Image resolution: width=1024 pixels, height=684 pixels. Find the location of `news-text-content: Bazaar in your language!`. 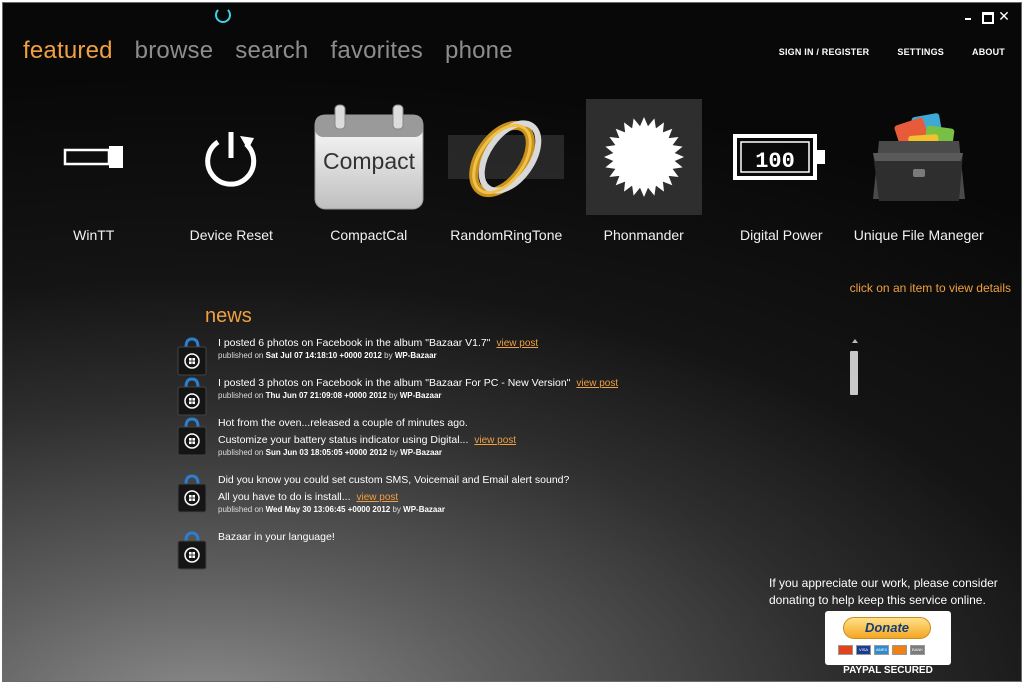

news-text-content: Bazaar in your language! is located at coordinates (276, 537).